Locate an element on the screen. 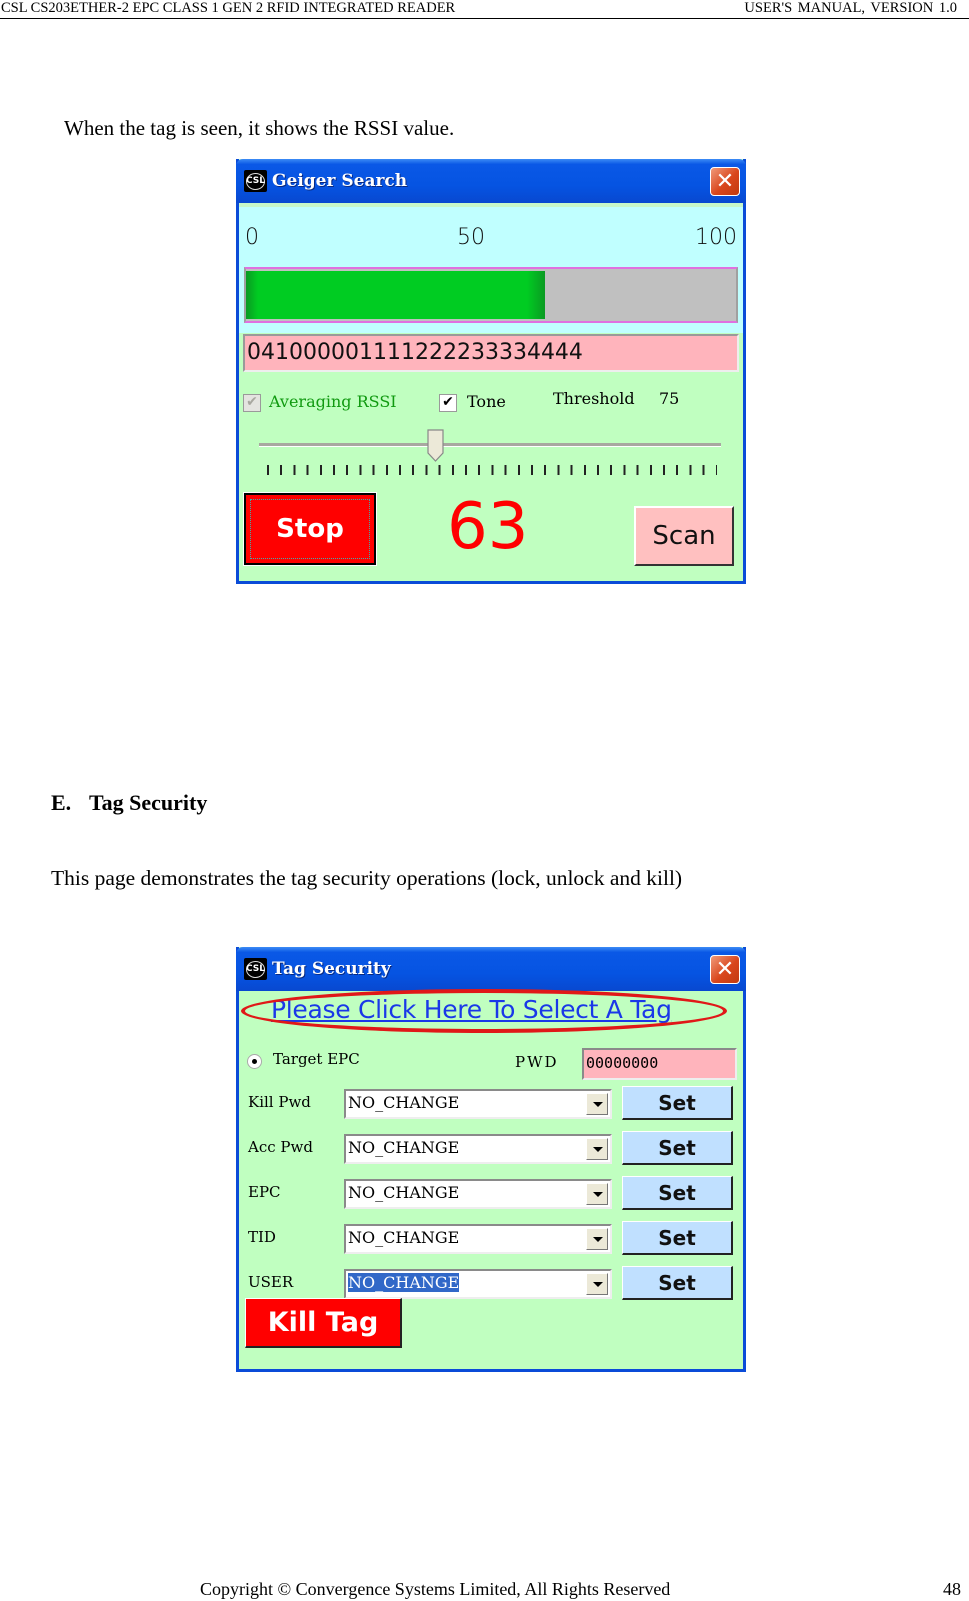 This screenshot has width=969, height=1601. scale-mid: 50 is located at coordinates (471, 237).